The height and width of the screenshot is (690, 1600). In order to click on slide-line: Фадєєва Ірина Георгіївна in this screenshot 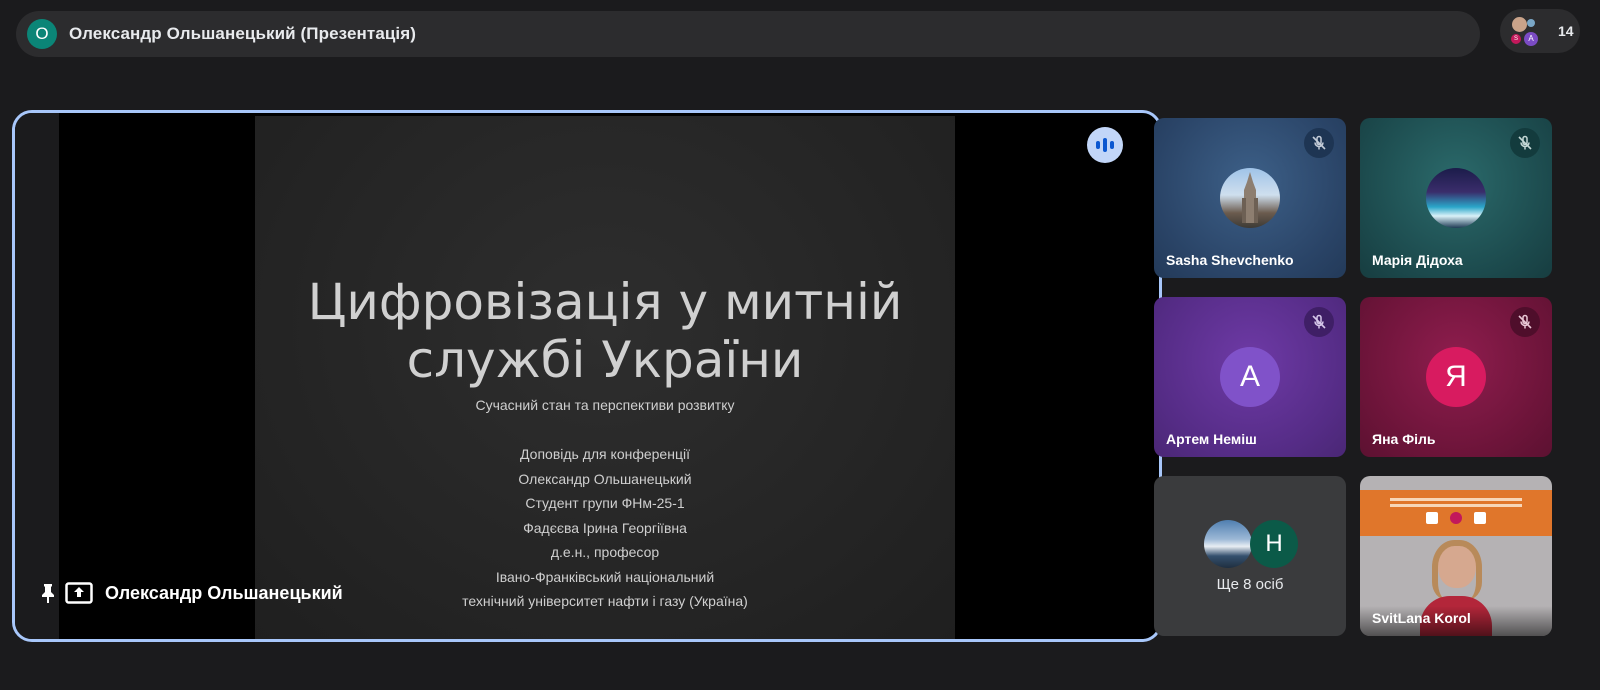, I will do `click(605, 527)`.